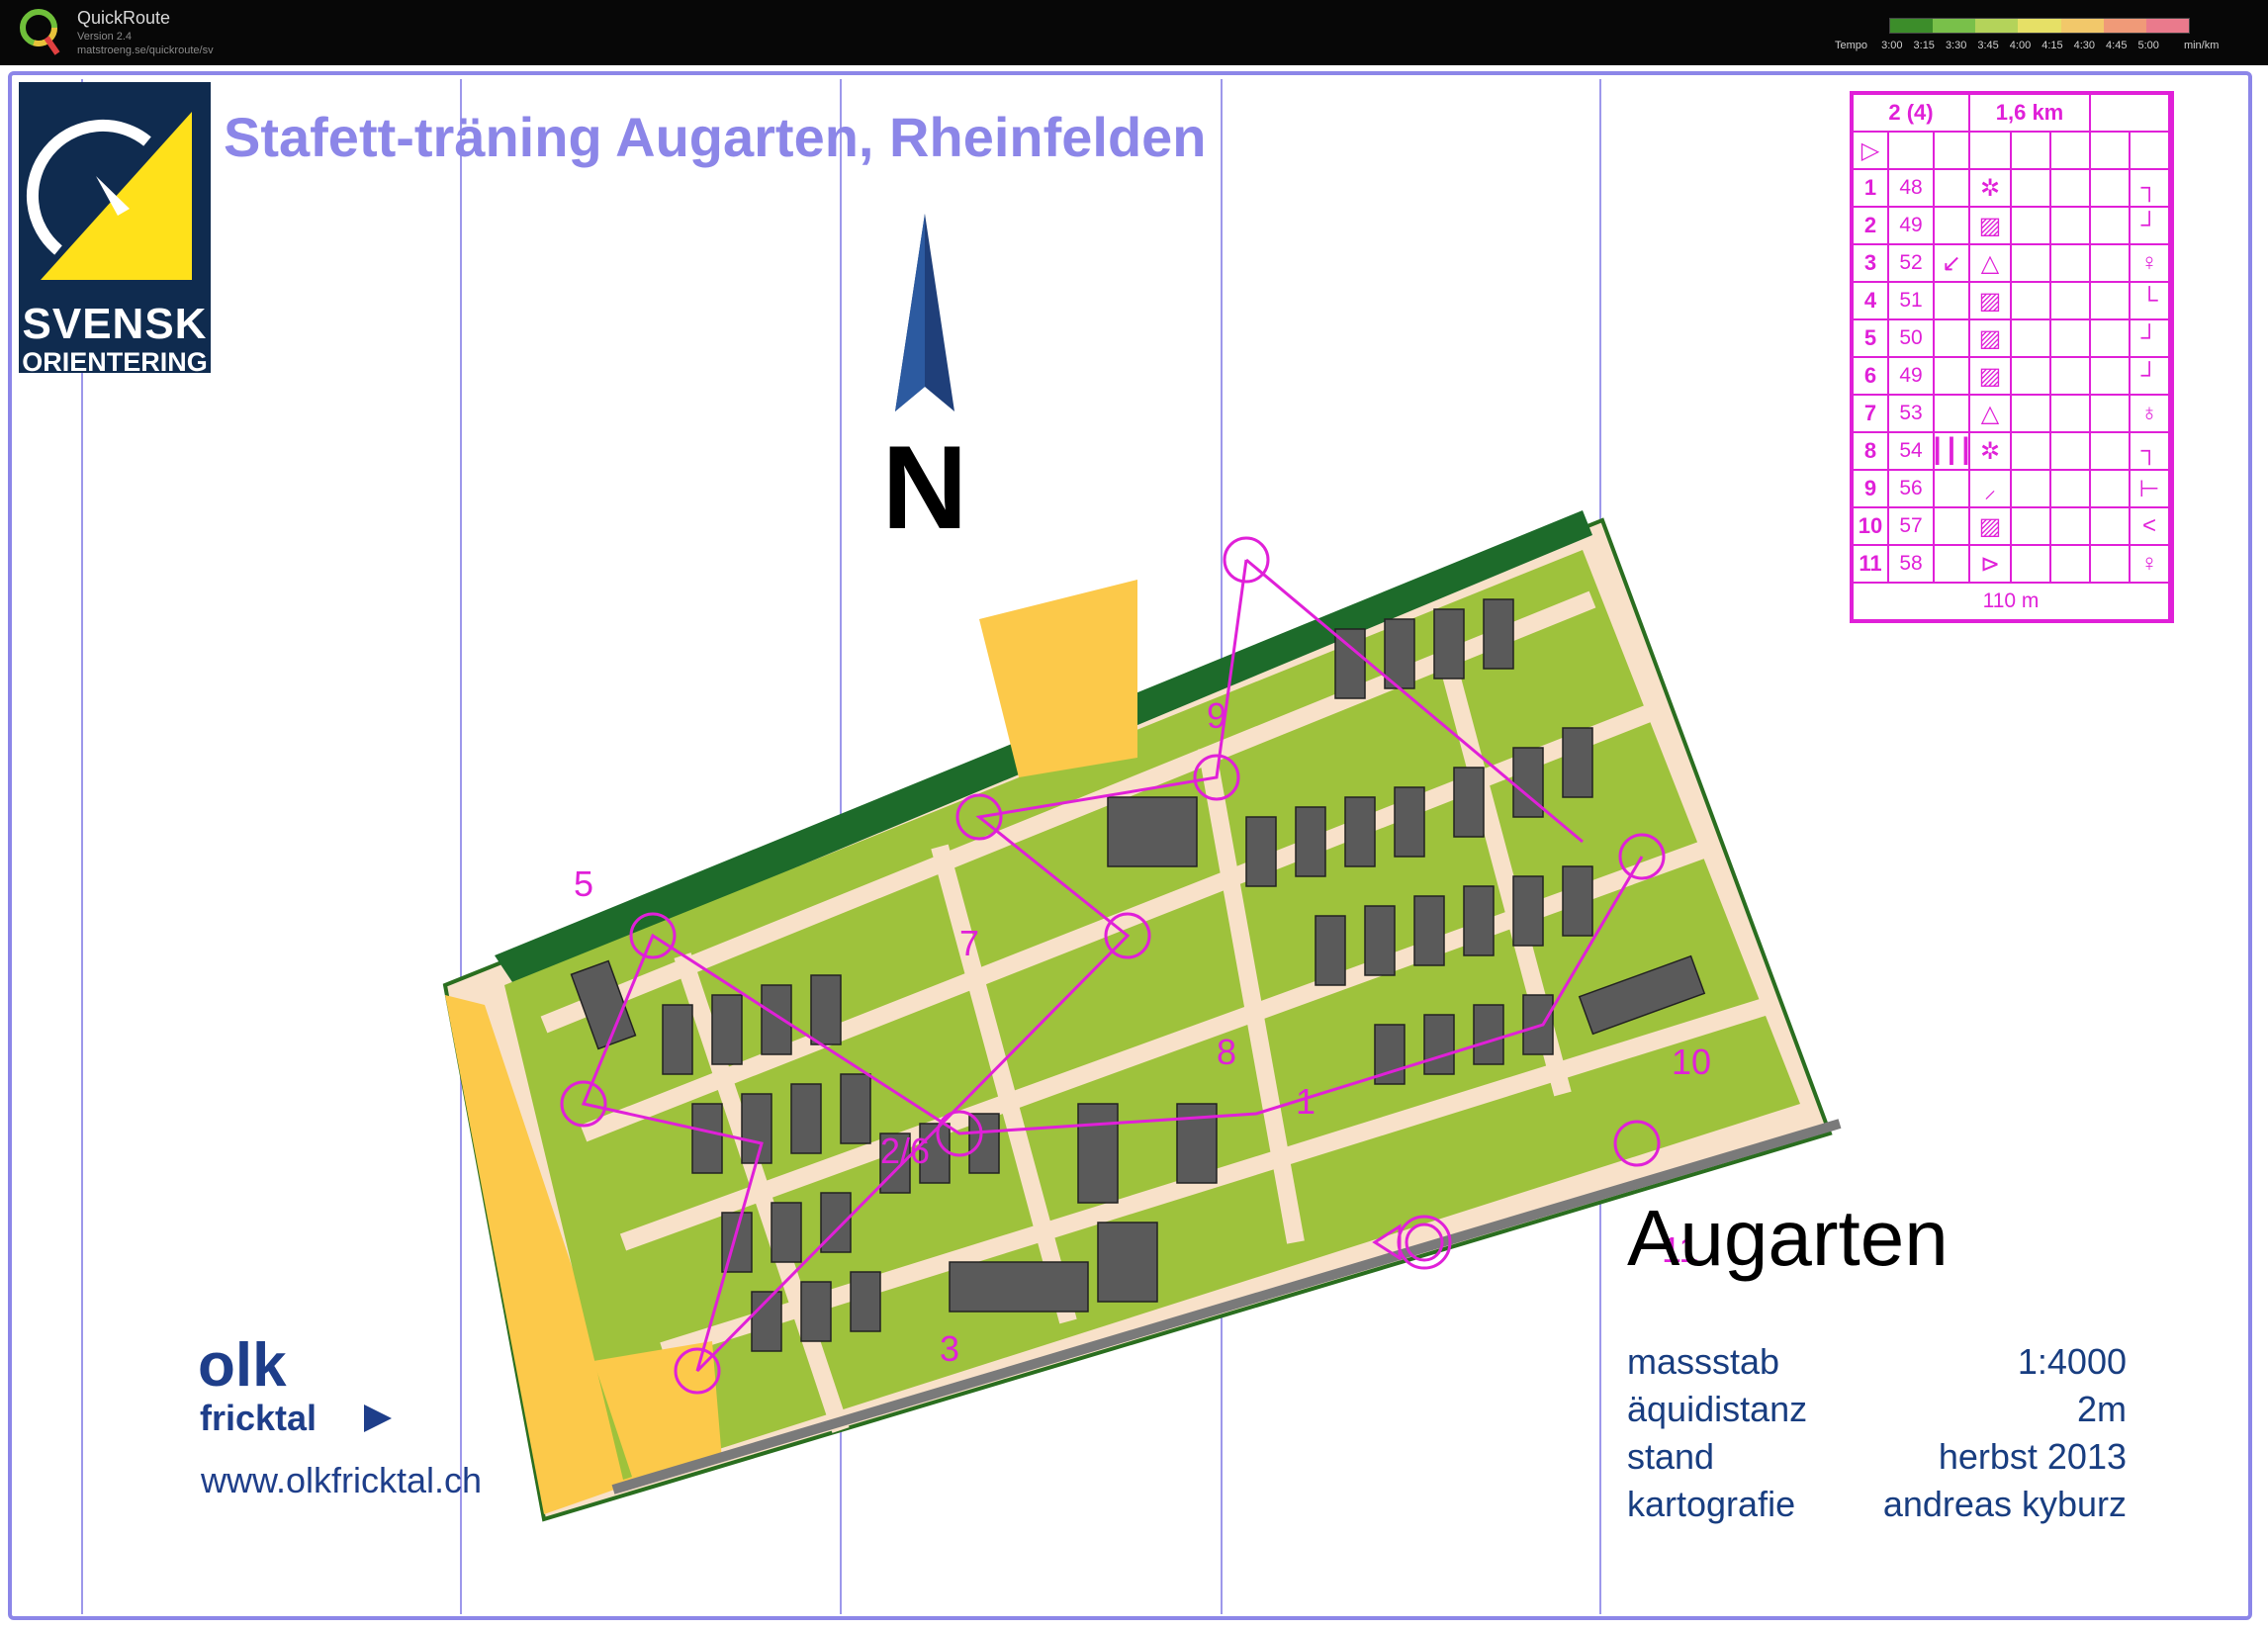 The image size is (2268, 1631). Describe the element at coordinates (969, 943) in the screenshot. I see `map-control-label-7: 7` at that location.